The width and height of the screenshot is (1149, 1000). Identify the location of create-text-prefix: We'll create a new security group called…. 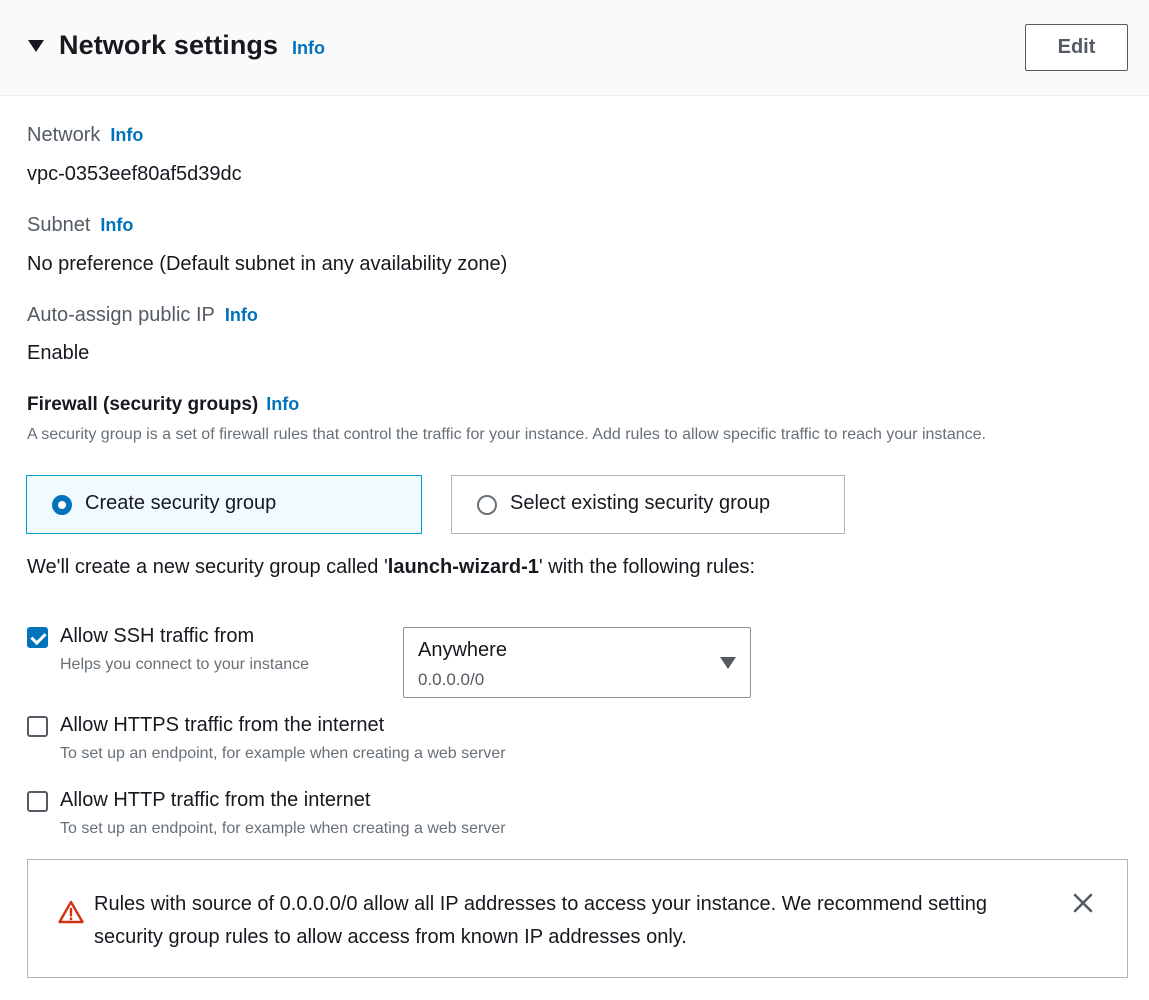
(207, 567).